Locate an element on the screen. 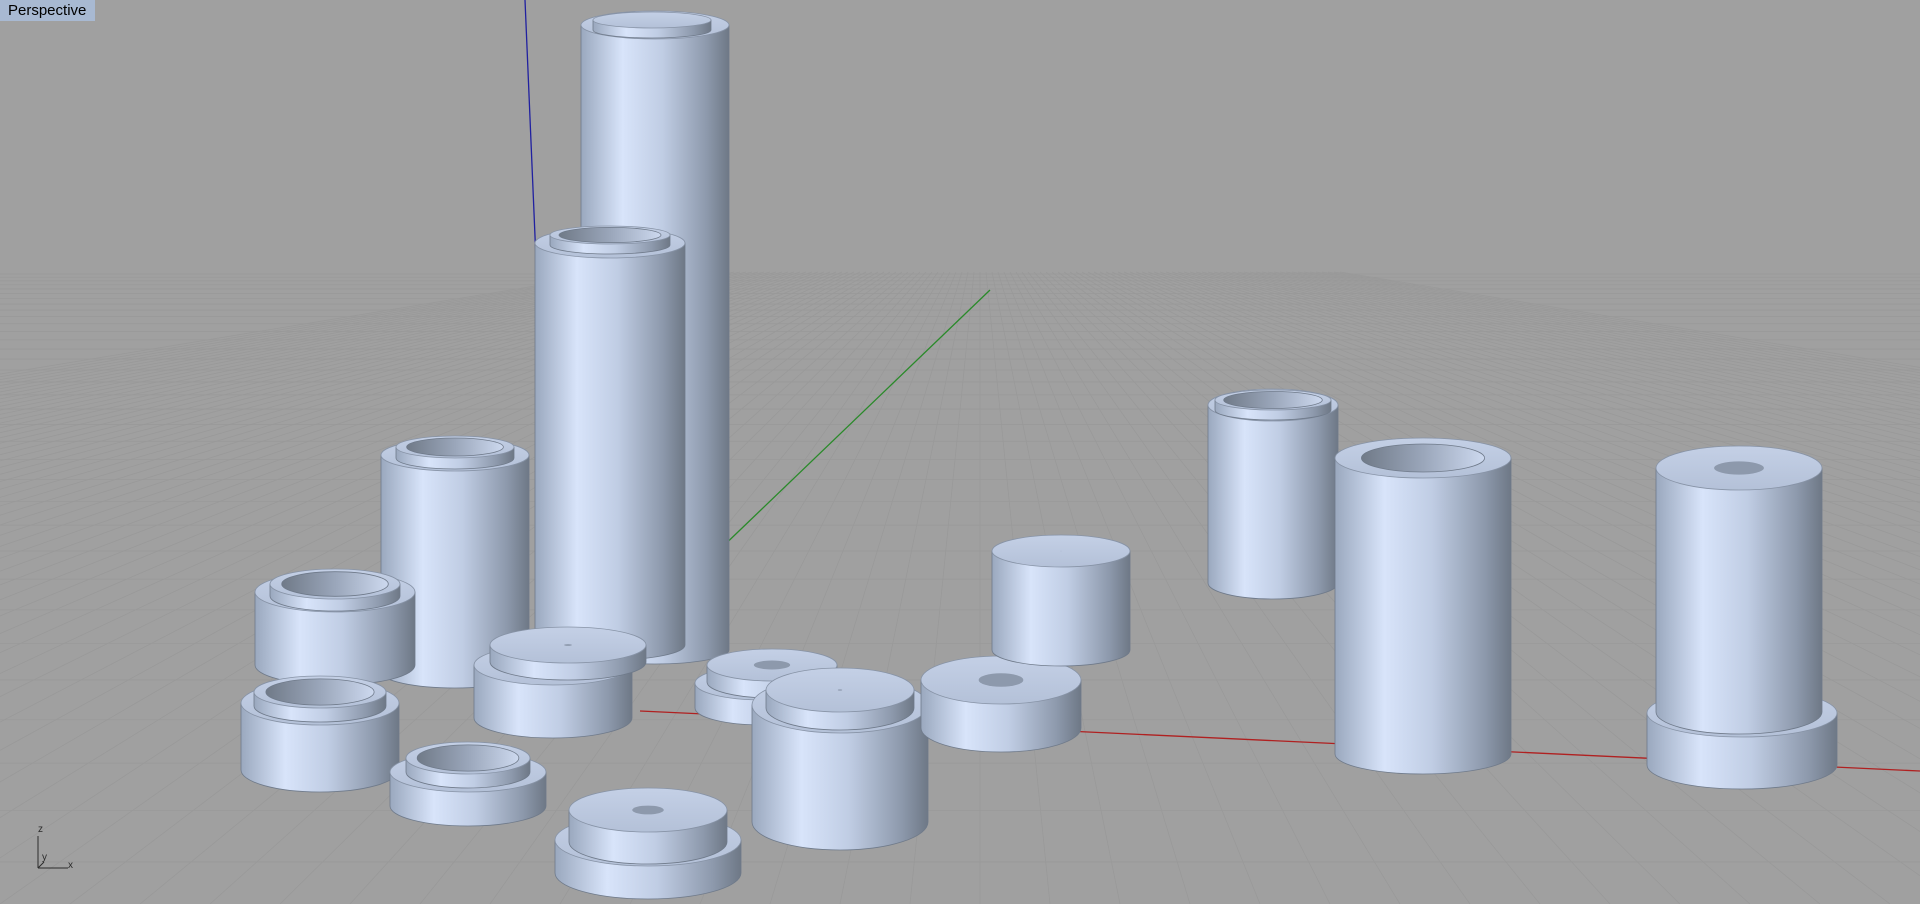  small-washer-top-center-hole is located at coordinates (772, 665).